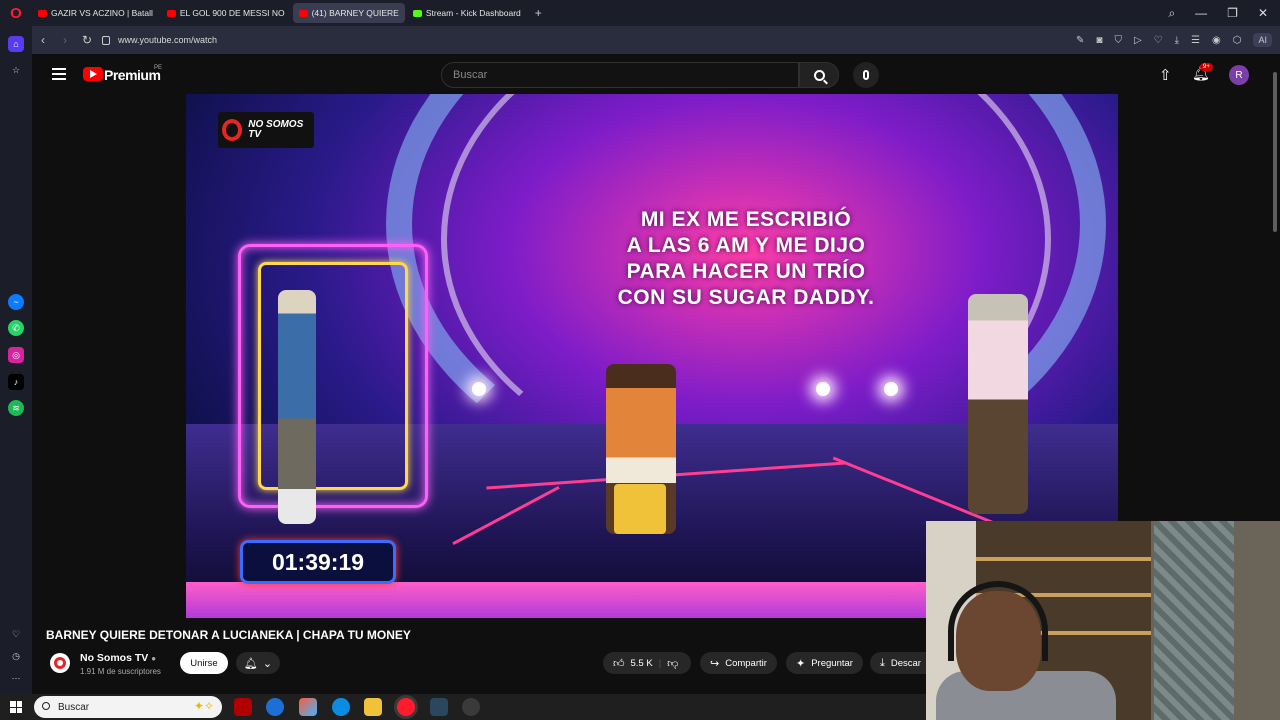  Describe the element at coordinates (132, 75) in the screenshot. I see `youtube-brand: Premium` at that location.